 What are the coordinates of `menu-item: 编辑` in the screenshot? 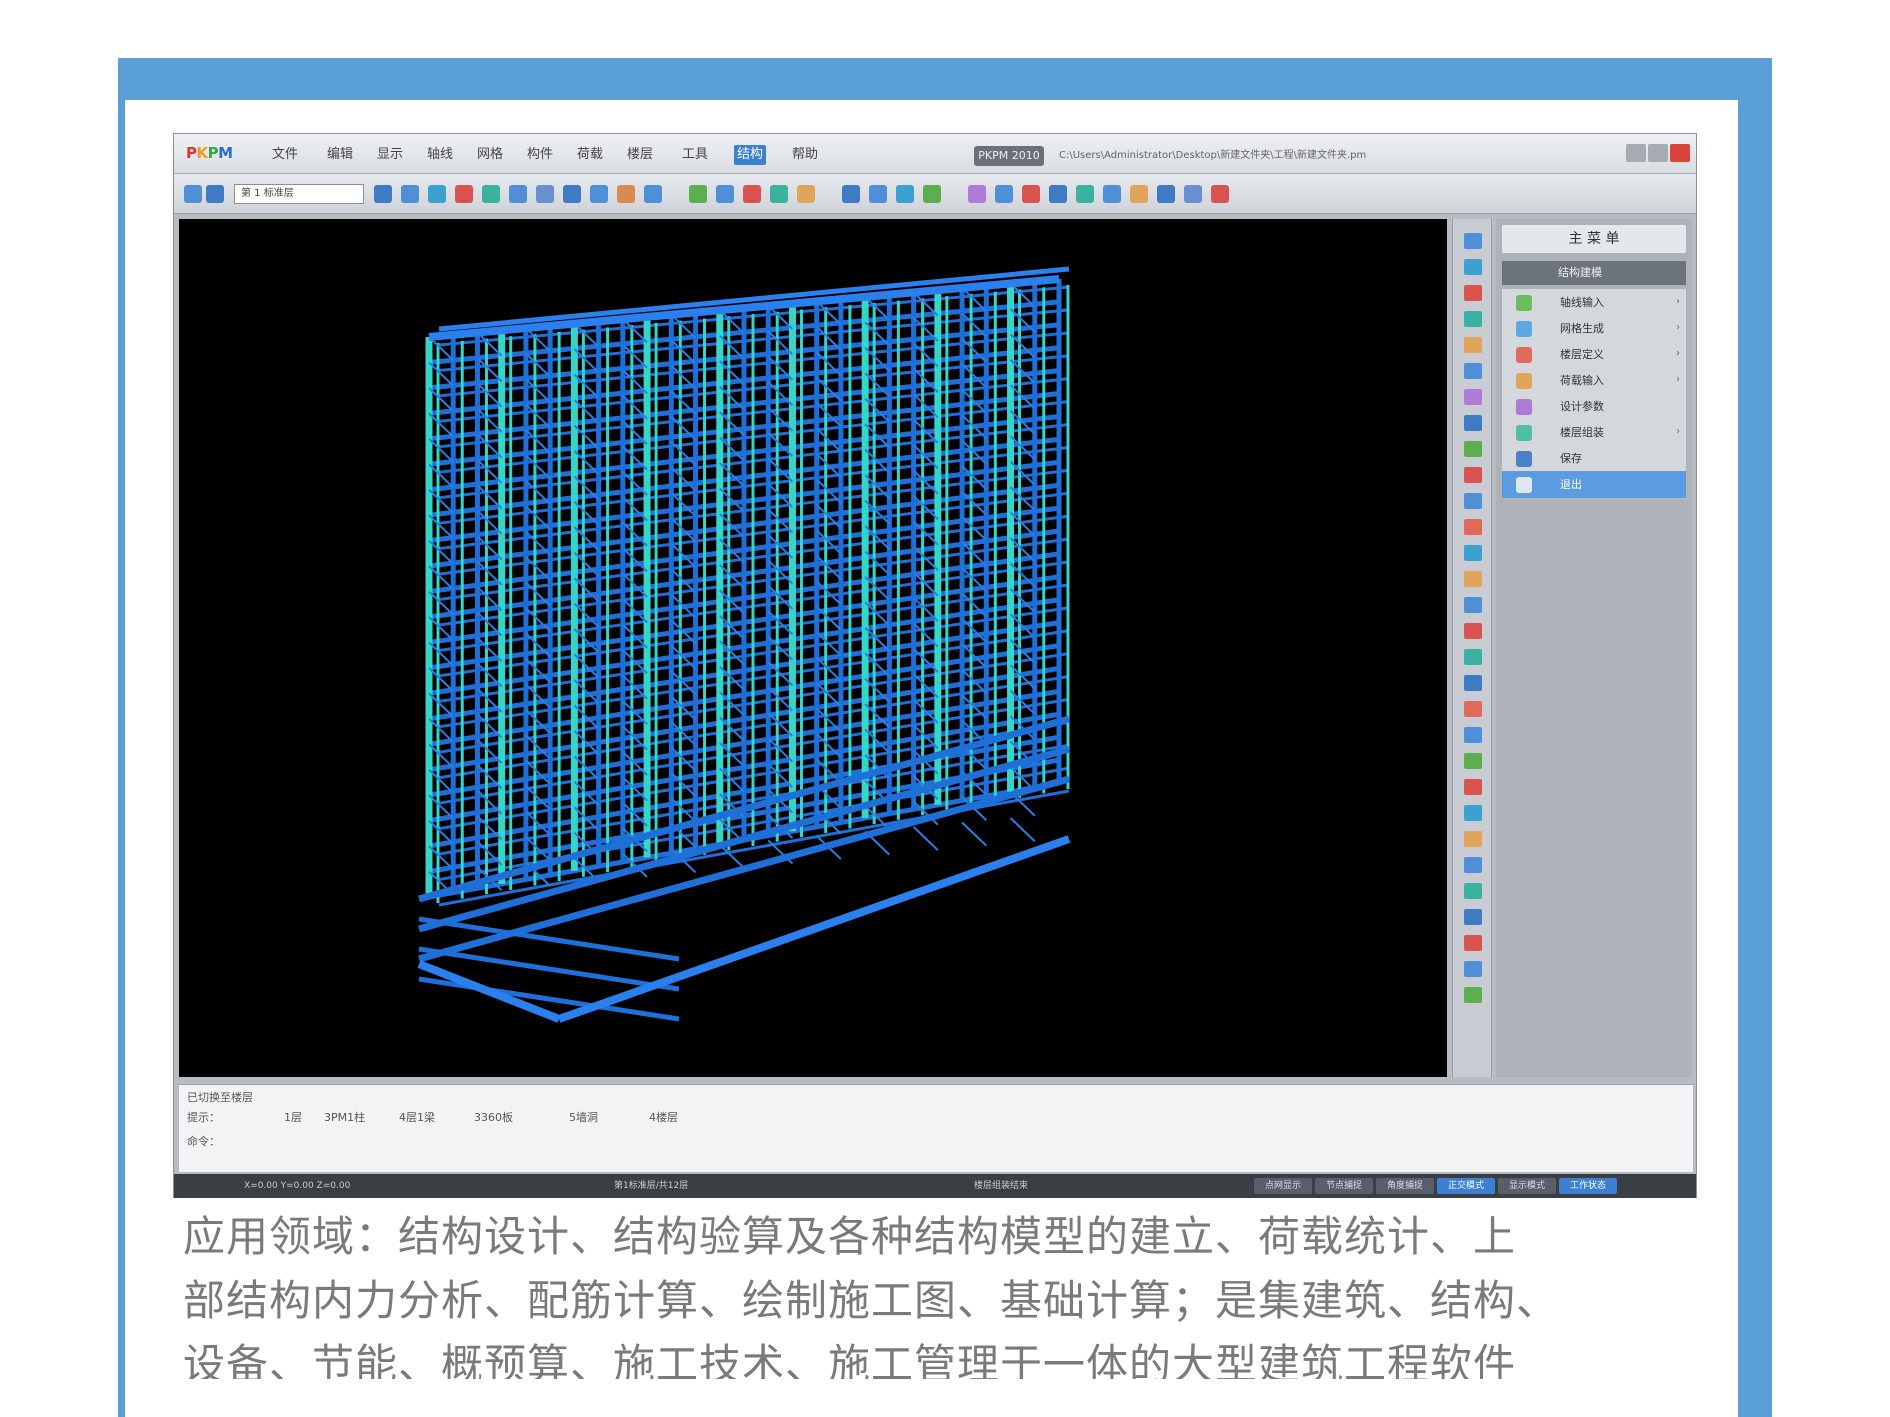 It's located at (340, 155).